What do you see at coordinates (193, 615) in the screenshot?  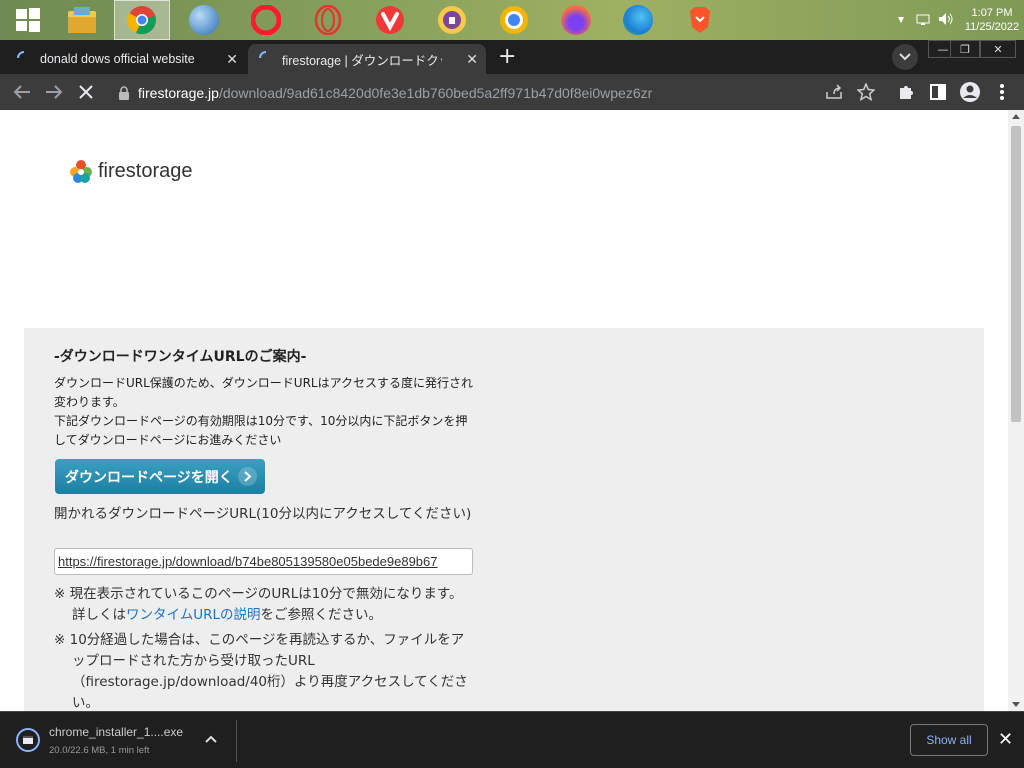 I see `onetime-url-help-link: ワンタイムURLの説明` at bounding box center [193, 615].